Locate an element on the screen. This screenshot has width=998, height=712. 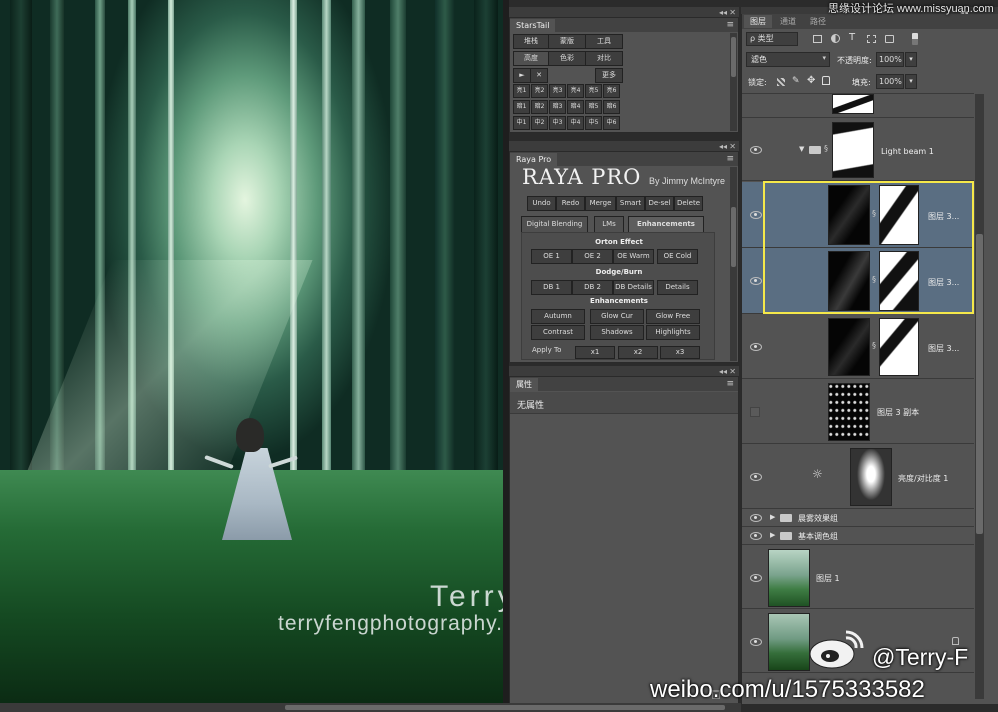
starstail-scrollbar is located at coordinates (733, 82).